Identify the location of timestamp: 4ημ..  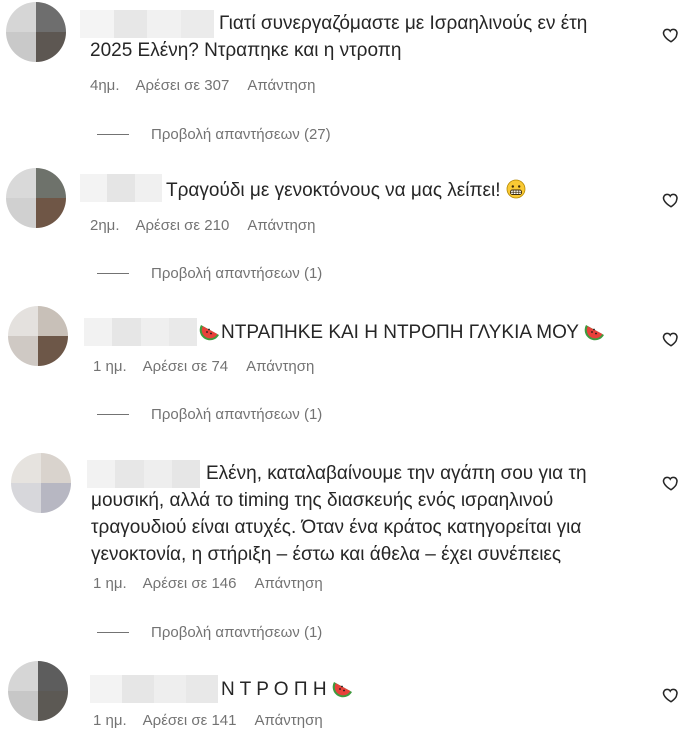
(105, 85).